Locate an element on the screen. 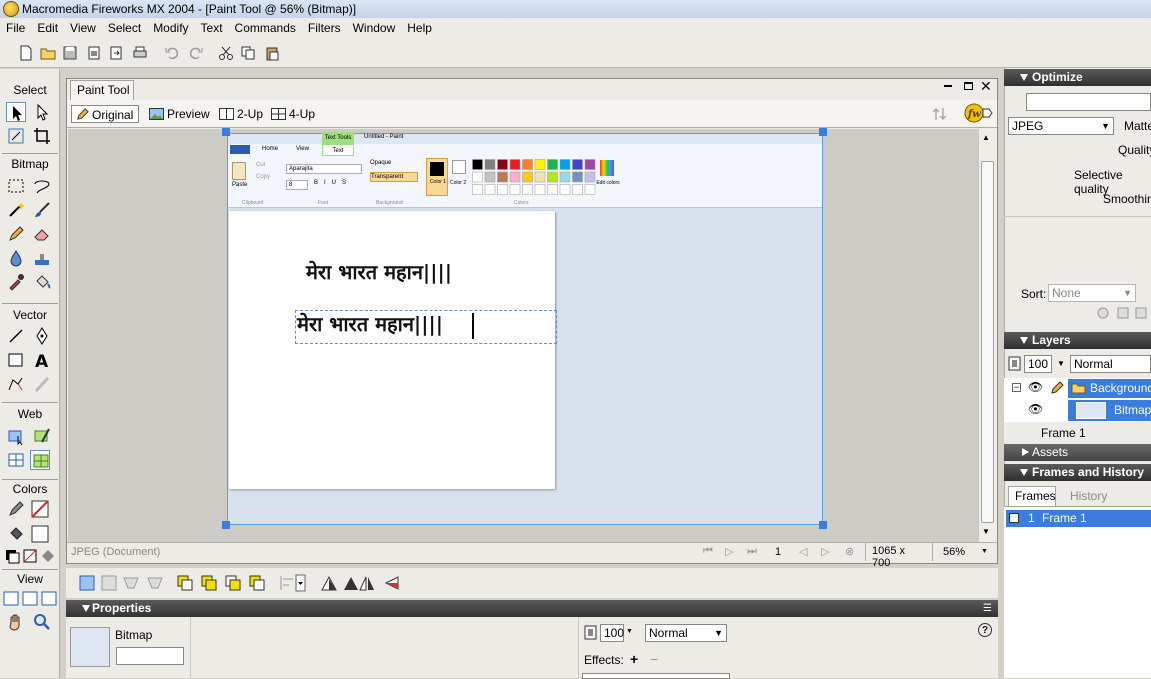 This screenshot has height=679, width=1151. layer-row-background: Background is located at coordinates (1109, 388).